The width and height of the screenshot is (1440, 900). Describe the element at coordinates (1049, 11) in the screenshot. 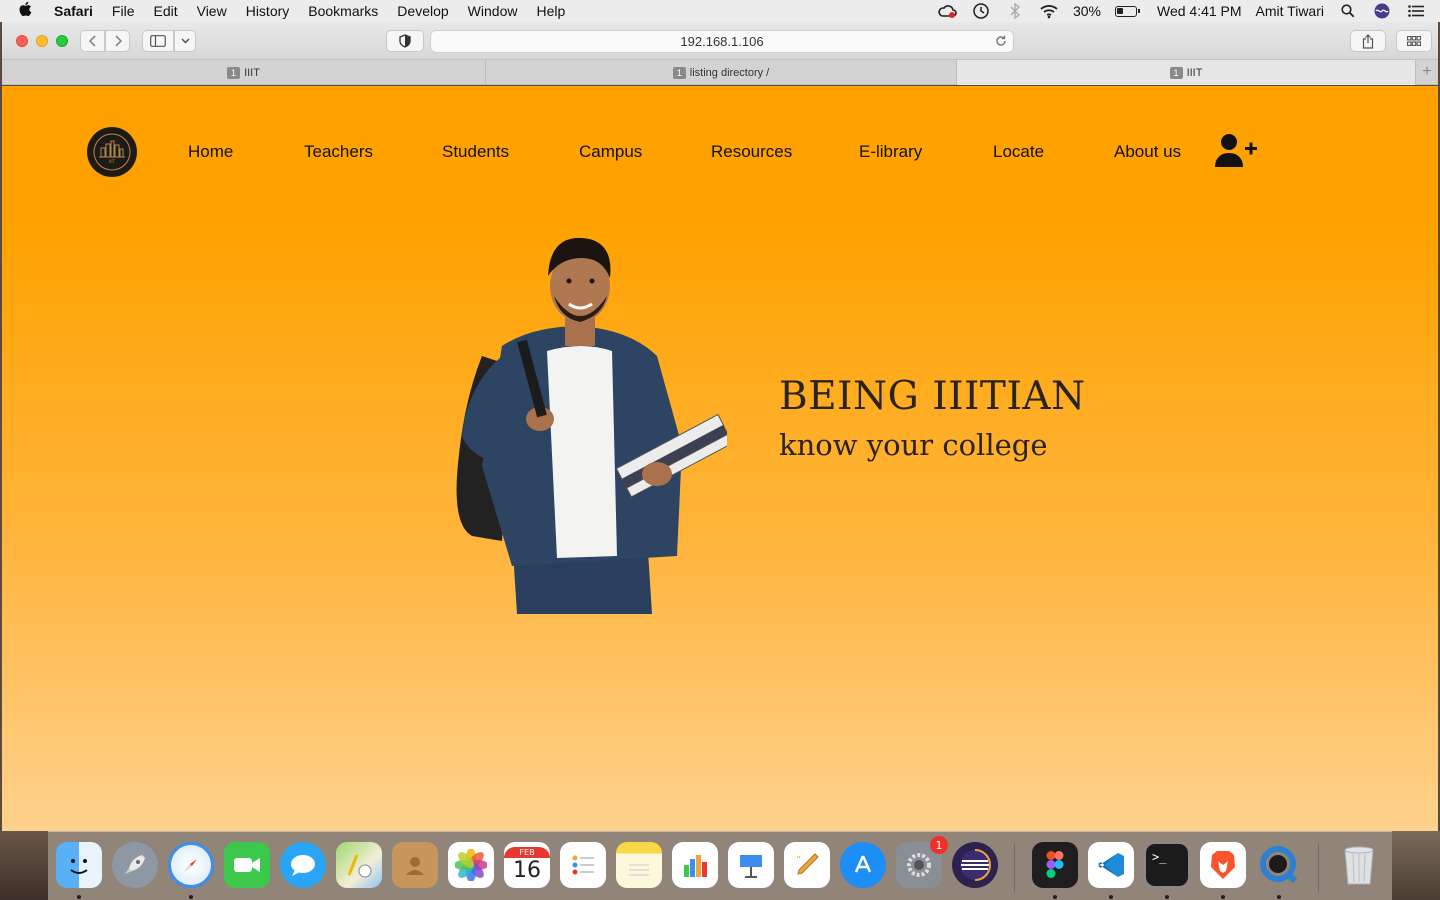

I see `wifi-icon` at that location.